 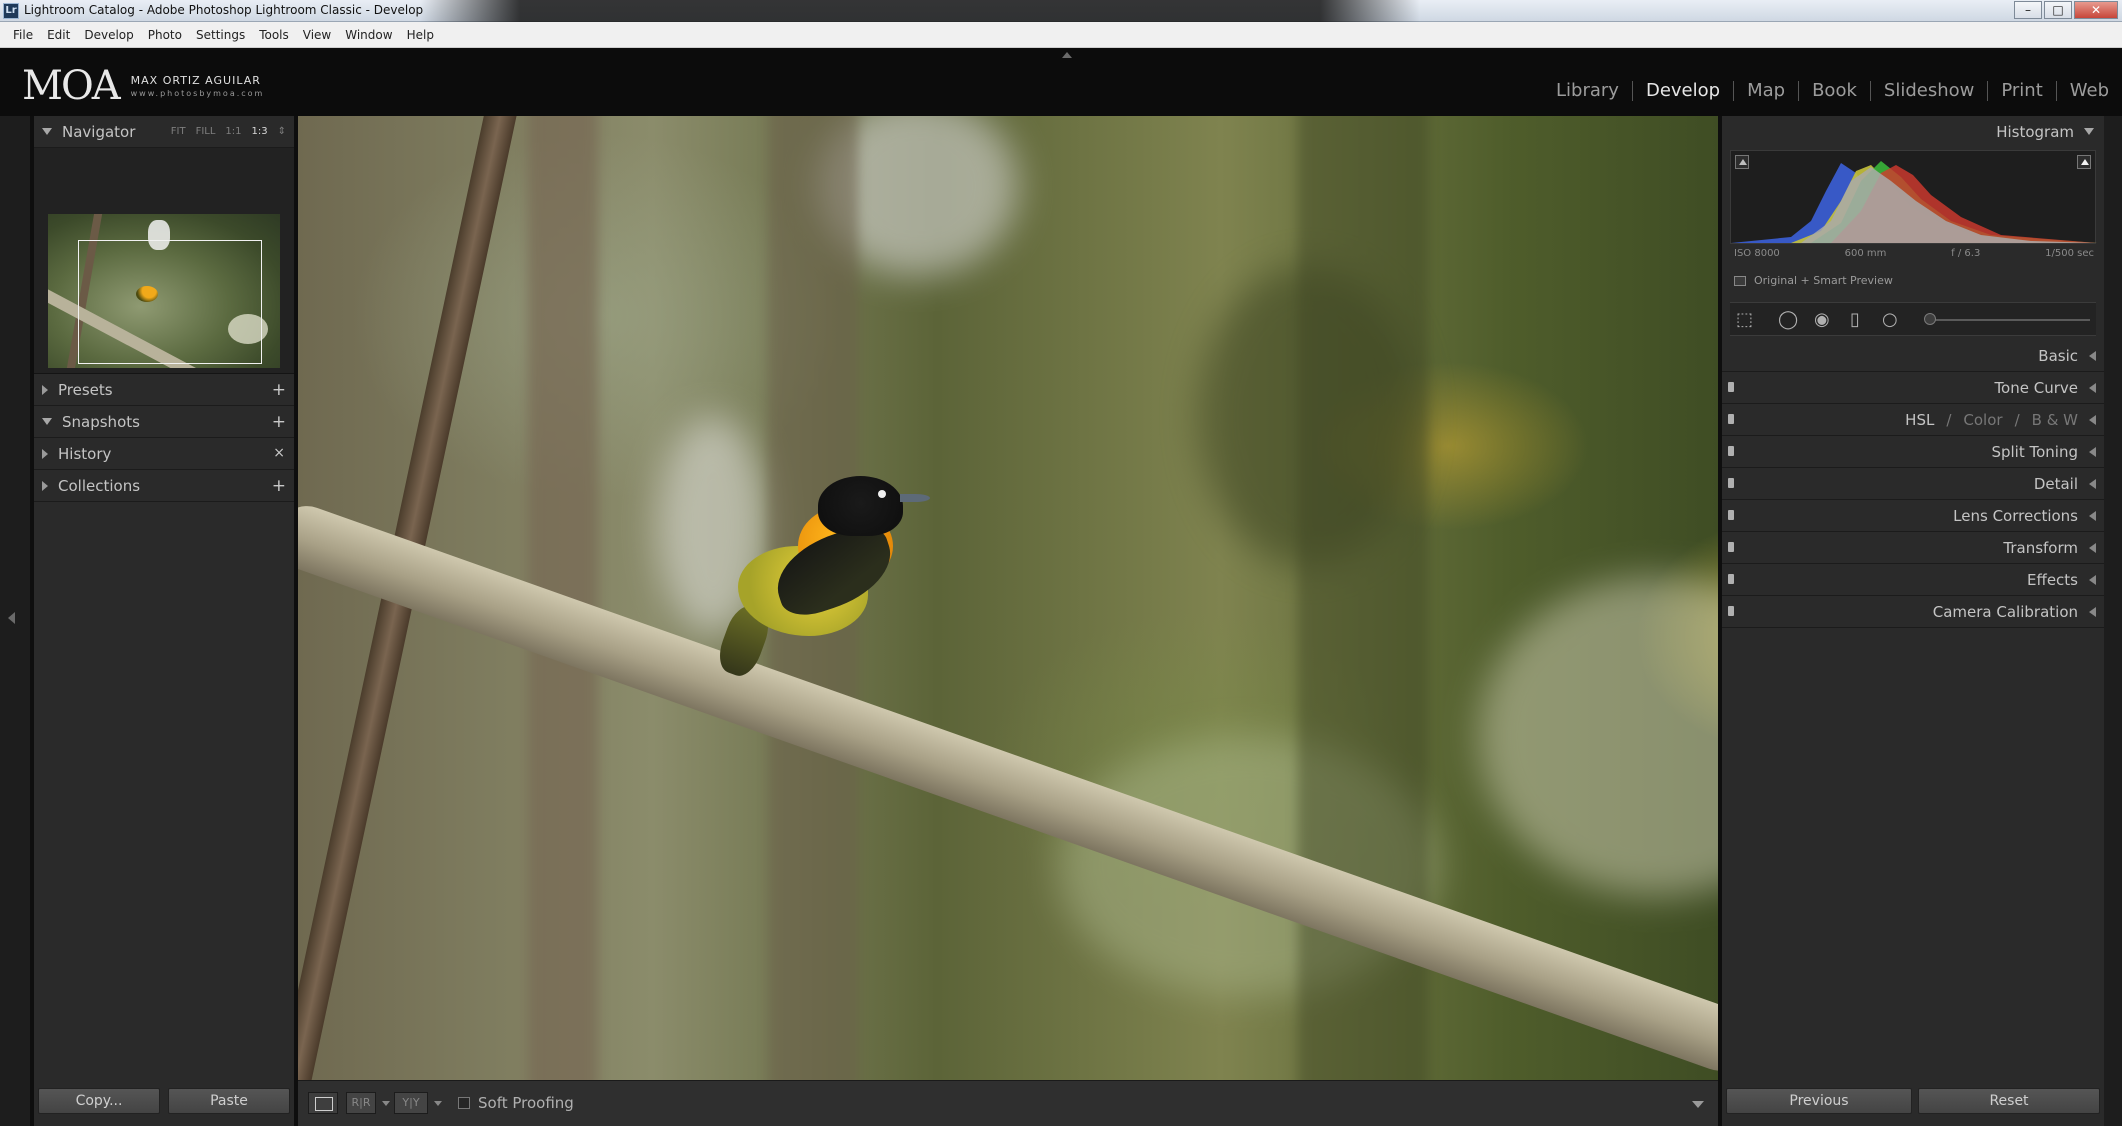 What do you see at coordinates (11, 11) in the screenshot?
I see `lightroom-app-icon: Lr` at bounding box center [11, 11].